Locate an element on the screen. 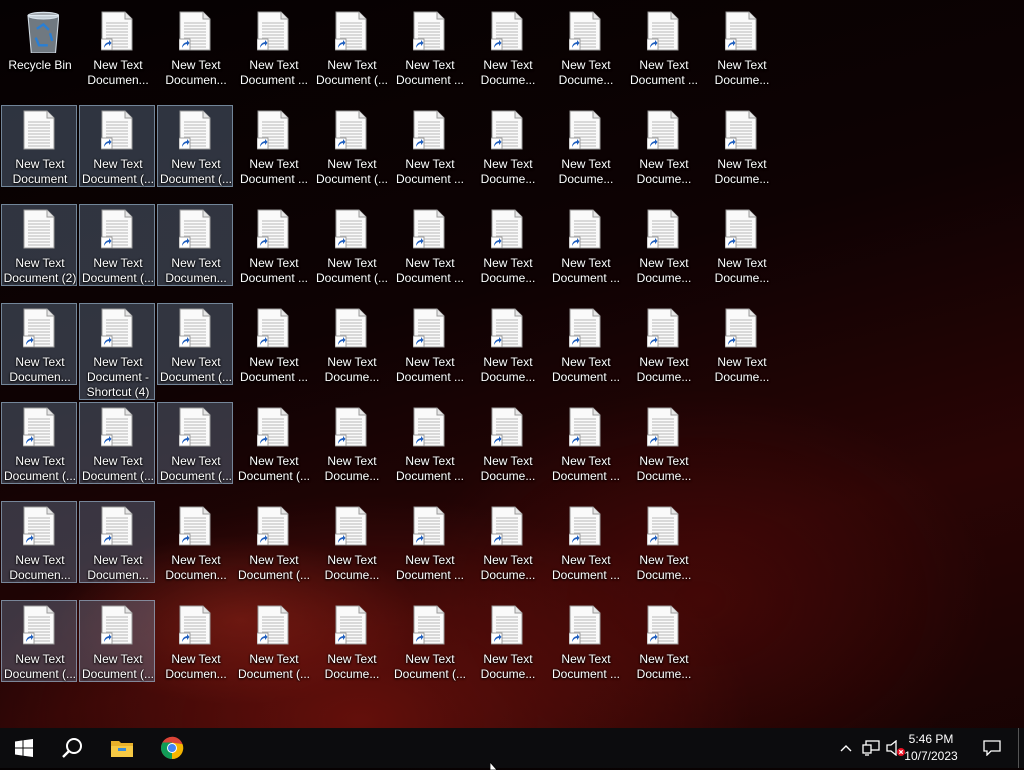 This screenshot has height=770, width=1024. desktop-file-icon: New Text Document - Shortcut (4) is located at coordinates (117, 351).